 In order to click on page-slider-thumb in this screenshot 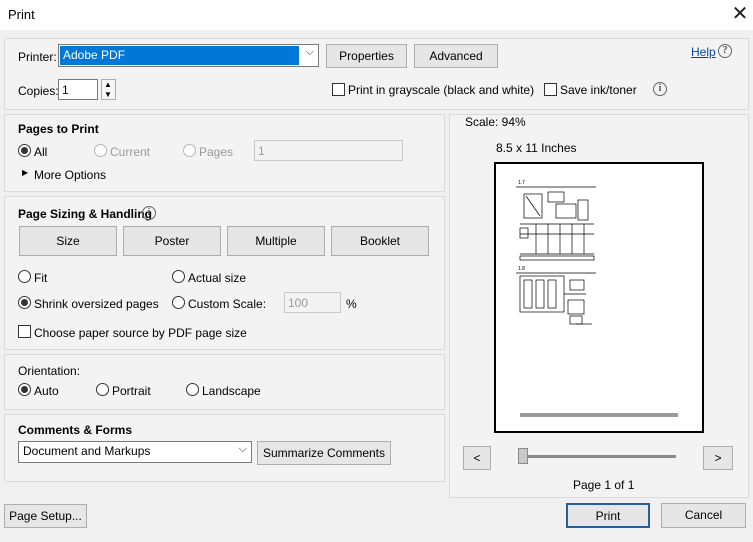, I will do `click(523, 456)`.